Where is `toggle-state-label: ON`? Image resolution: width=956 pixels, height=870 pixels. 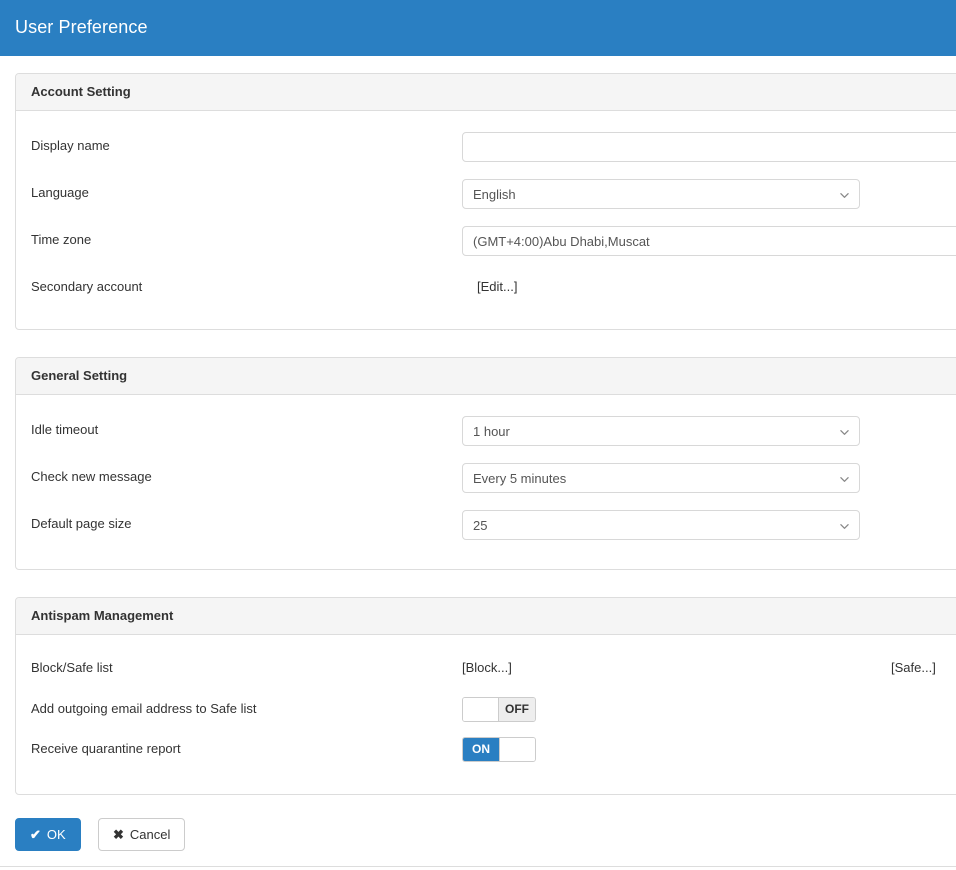 toggle-state-label: ON is located at coordinates (481, 749).